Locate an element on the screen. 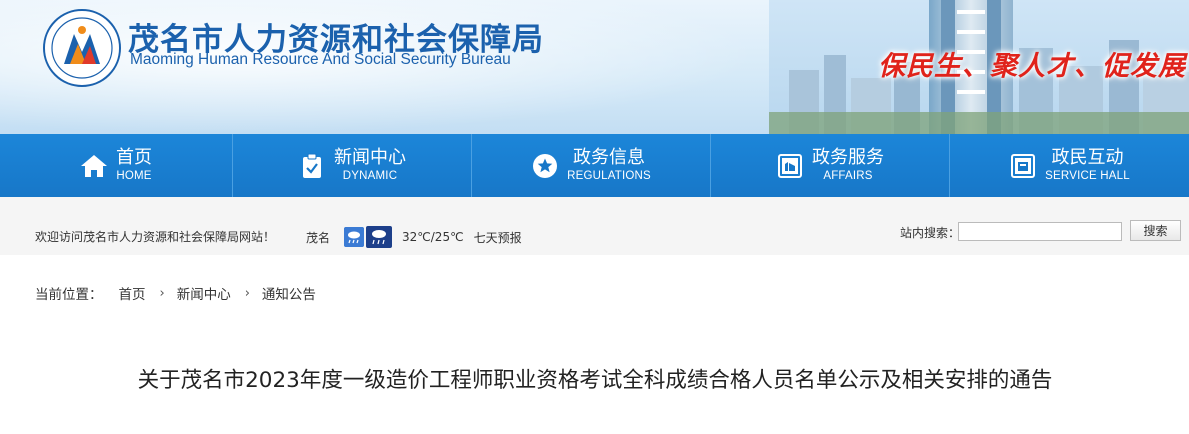 This screenshot has height=434, width=1189. nav-label-en: REGULATIONS is located at coordinates (609, 175).